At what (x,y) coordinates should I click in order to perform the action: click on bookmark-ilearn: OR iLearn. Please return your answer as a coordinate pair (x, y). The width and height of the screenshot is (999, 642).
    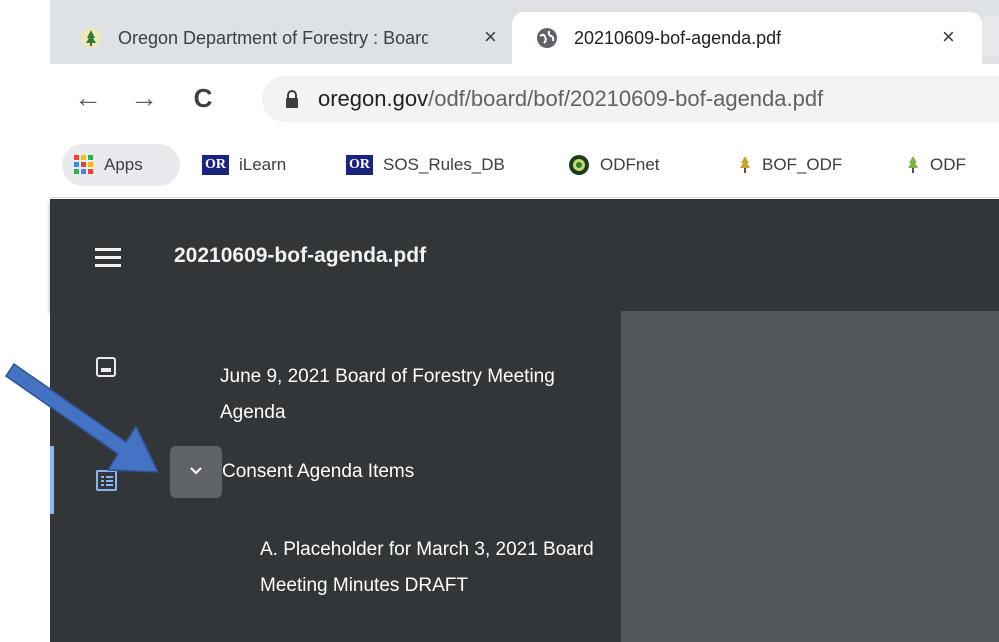
    Looking at the image, I should click on (244, 165).